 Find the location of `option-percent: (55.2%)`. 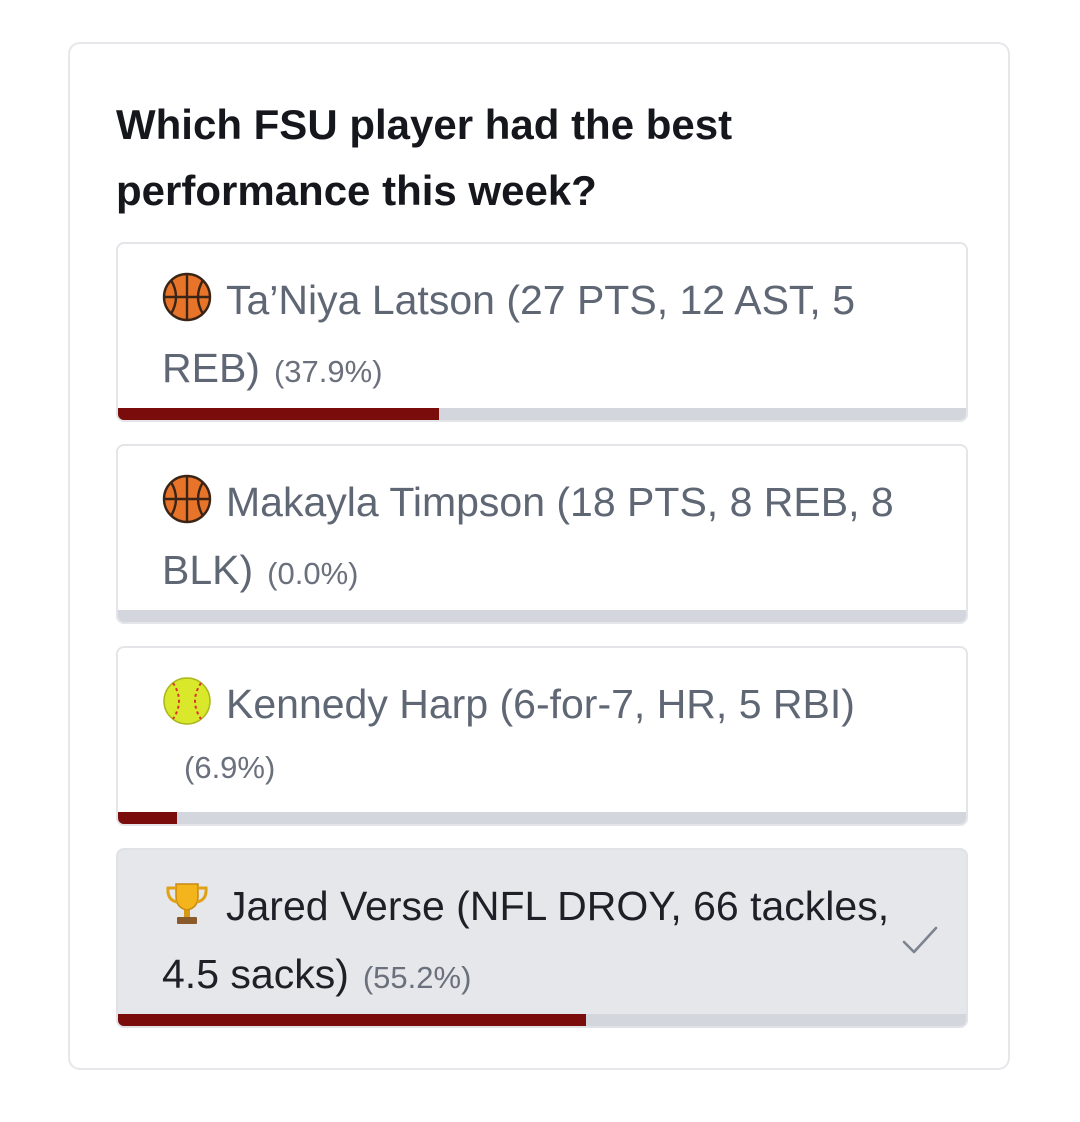

option-percent: (55.2%) is located at coordinates (417, 977).